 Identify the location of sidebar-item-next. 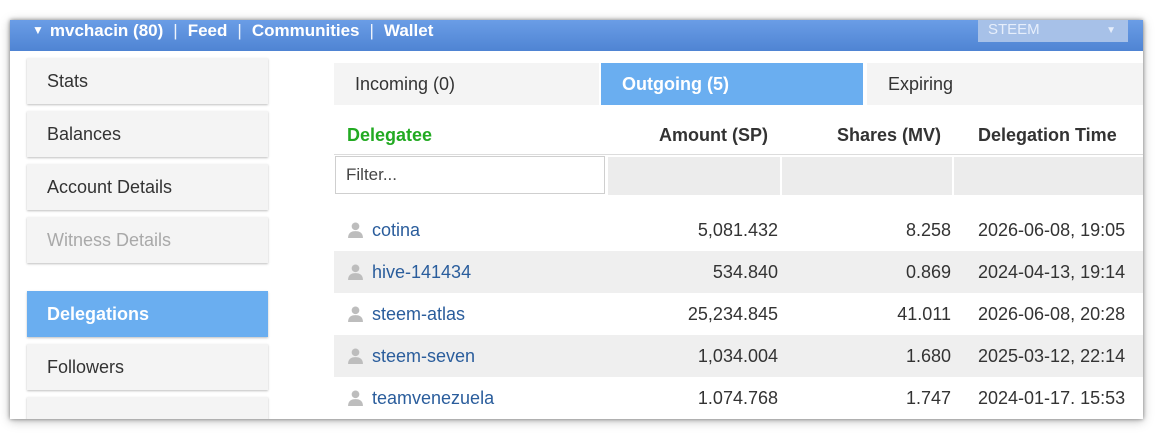
(147, 408).